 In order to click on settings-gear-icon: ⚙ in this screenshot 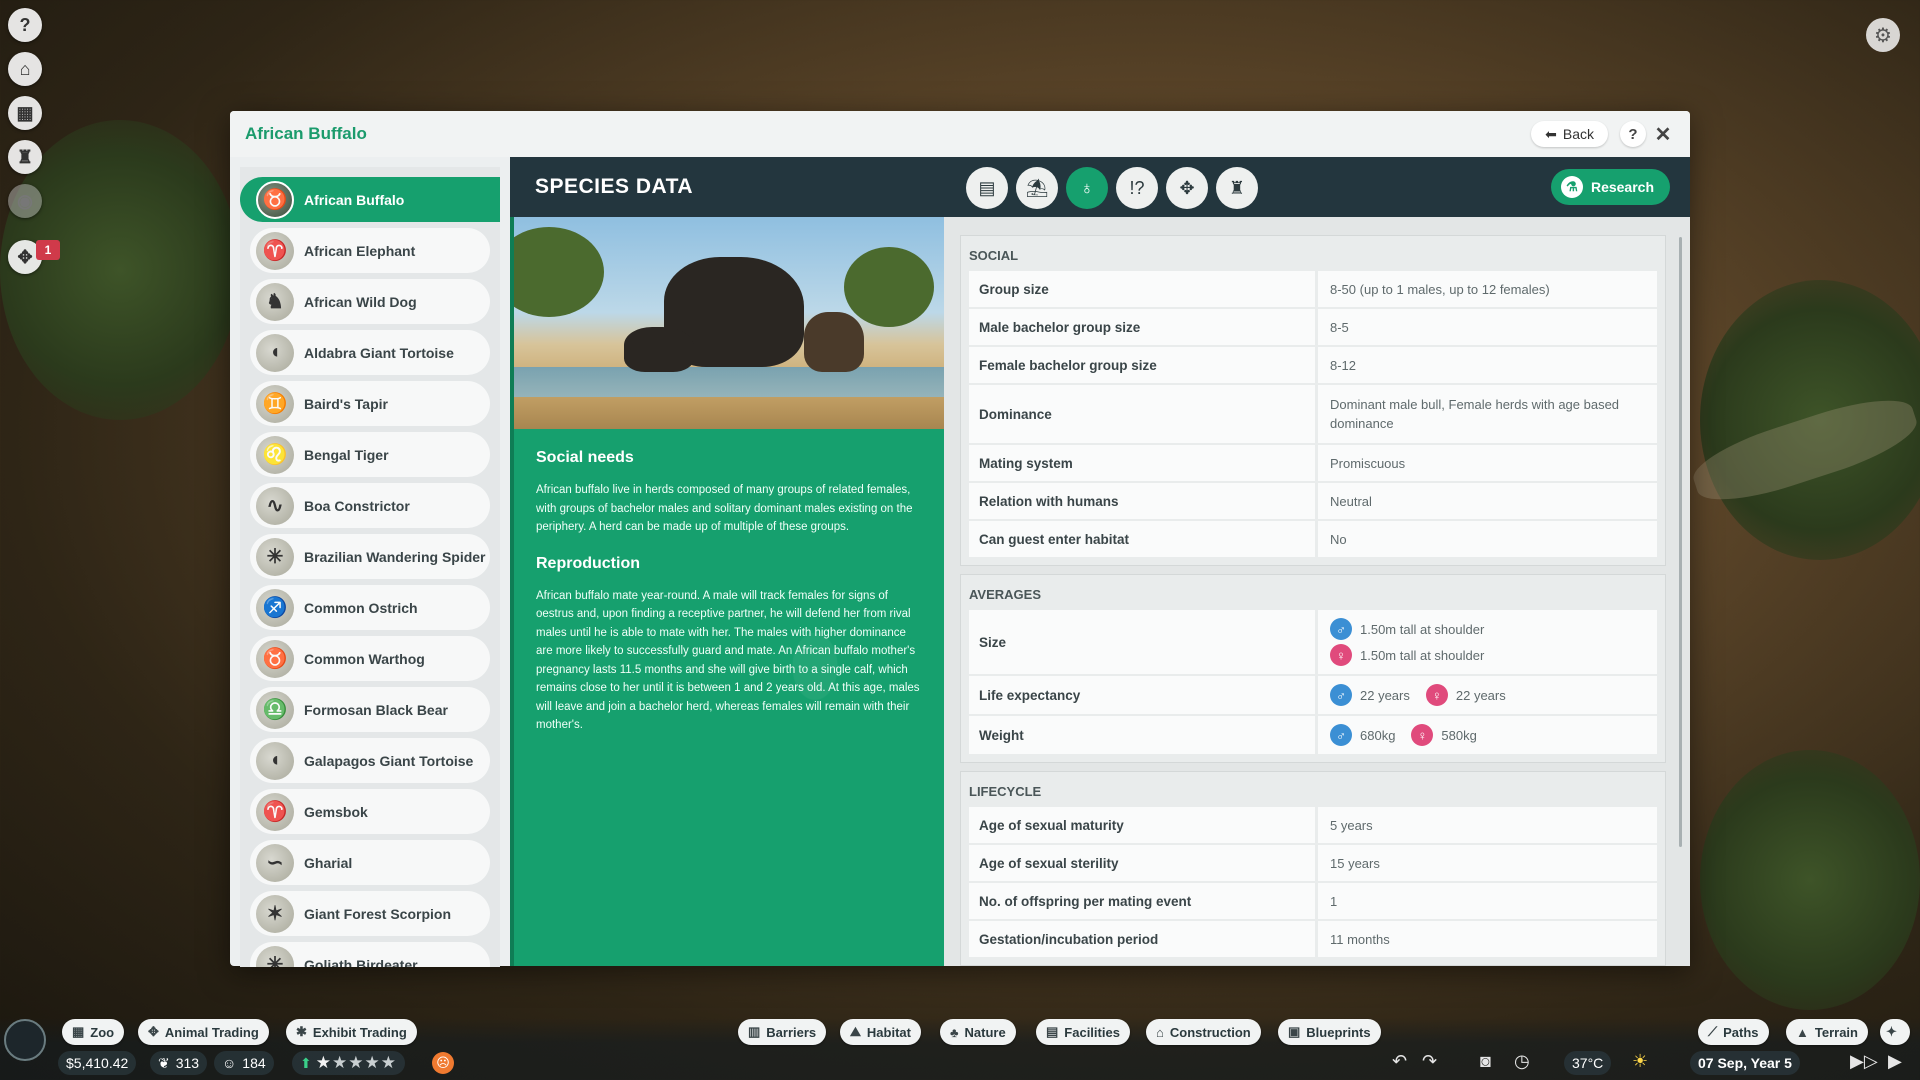, I will do `click(1883, 35)`.